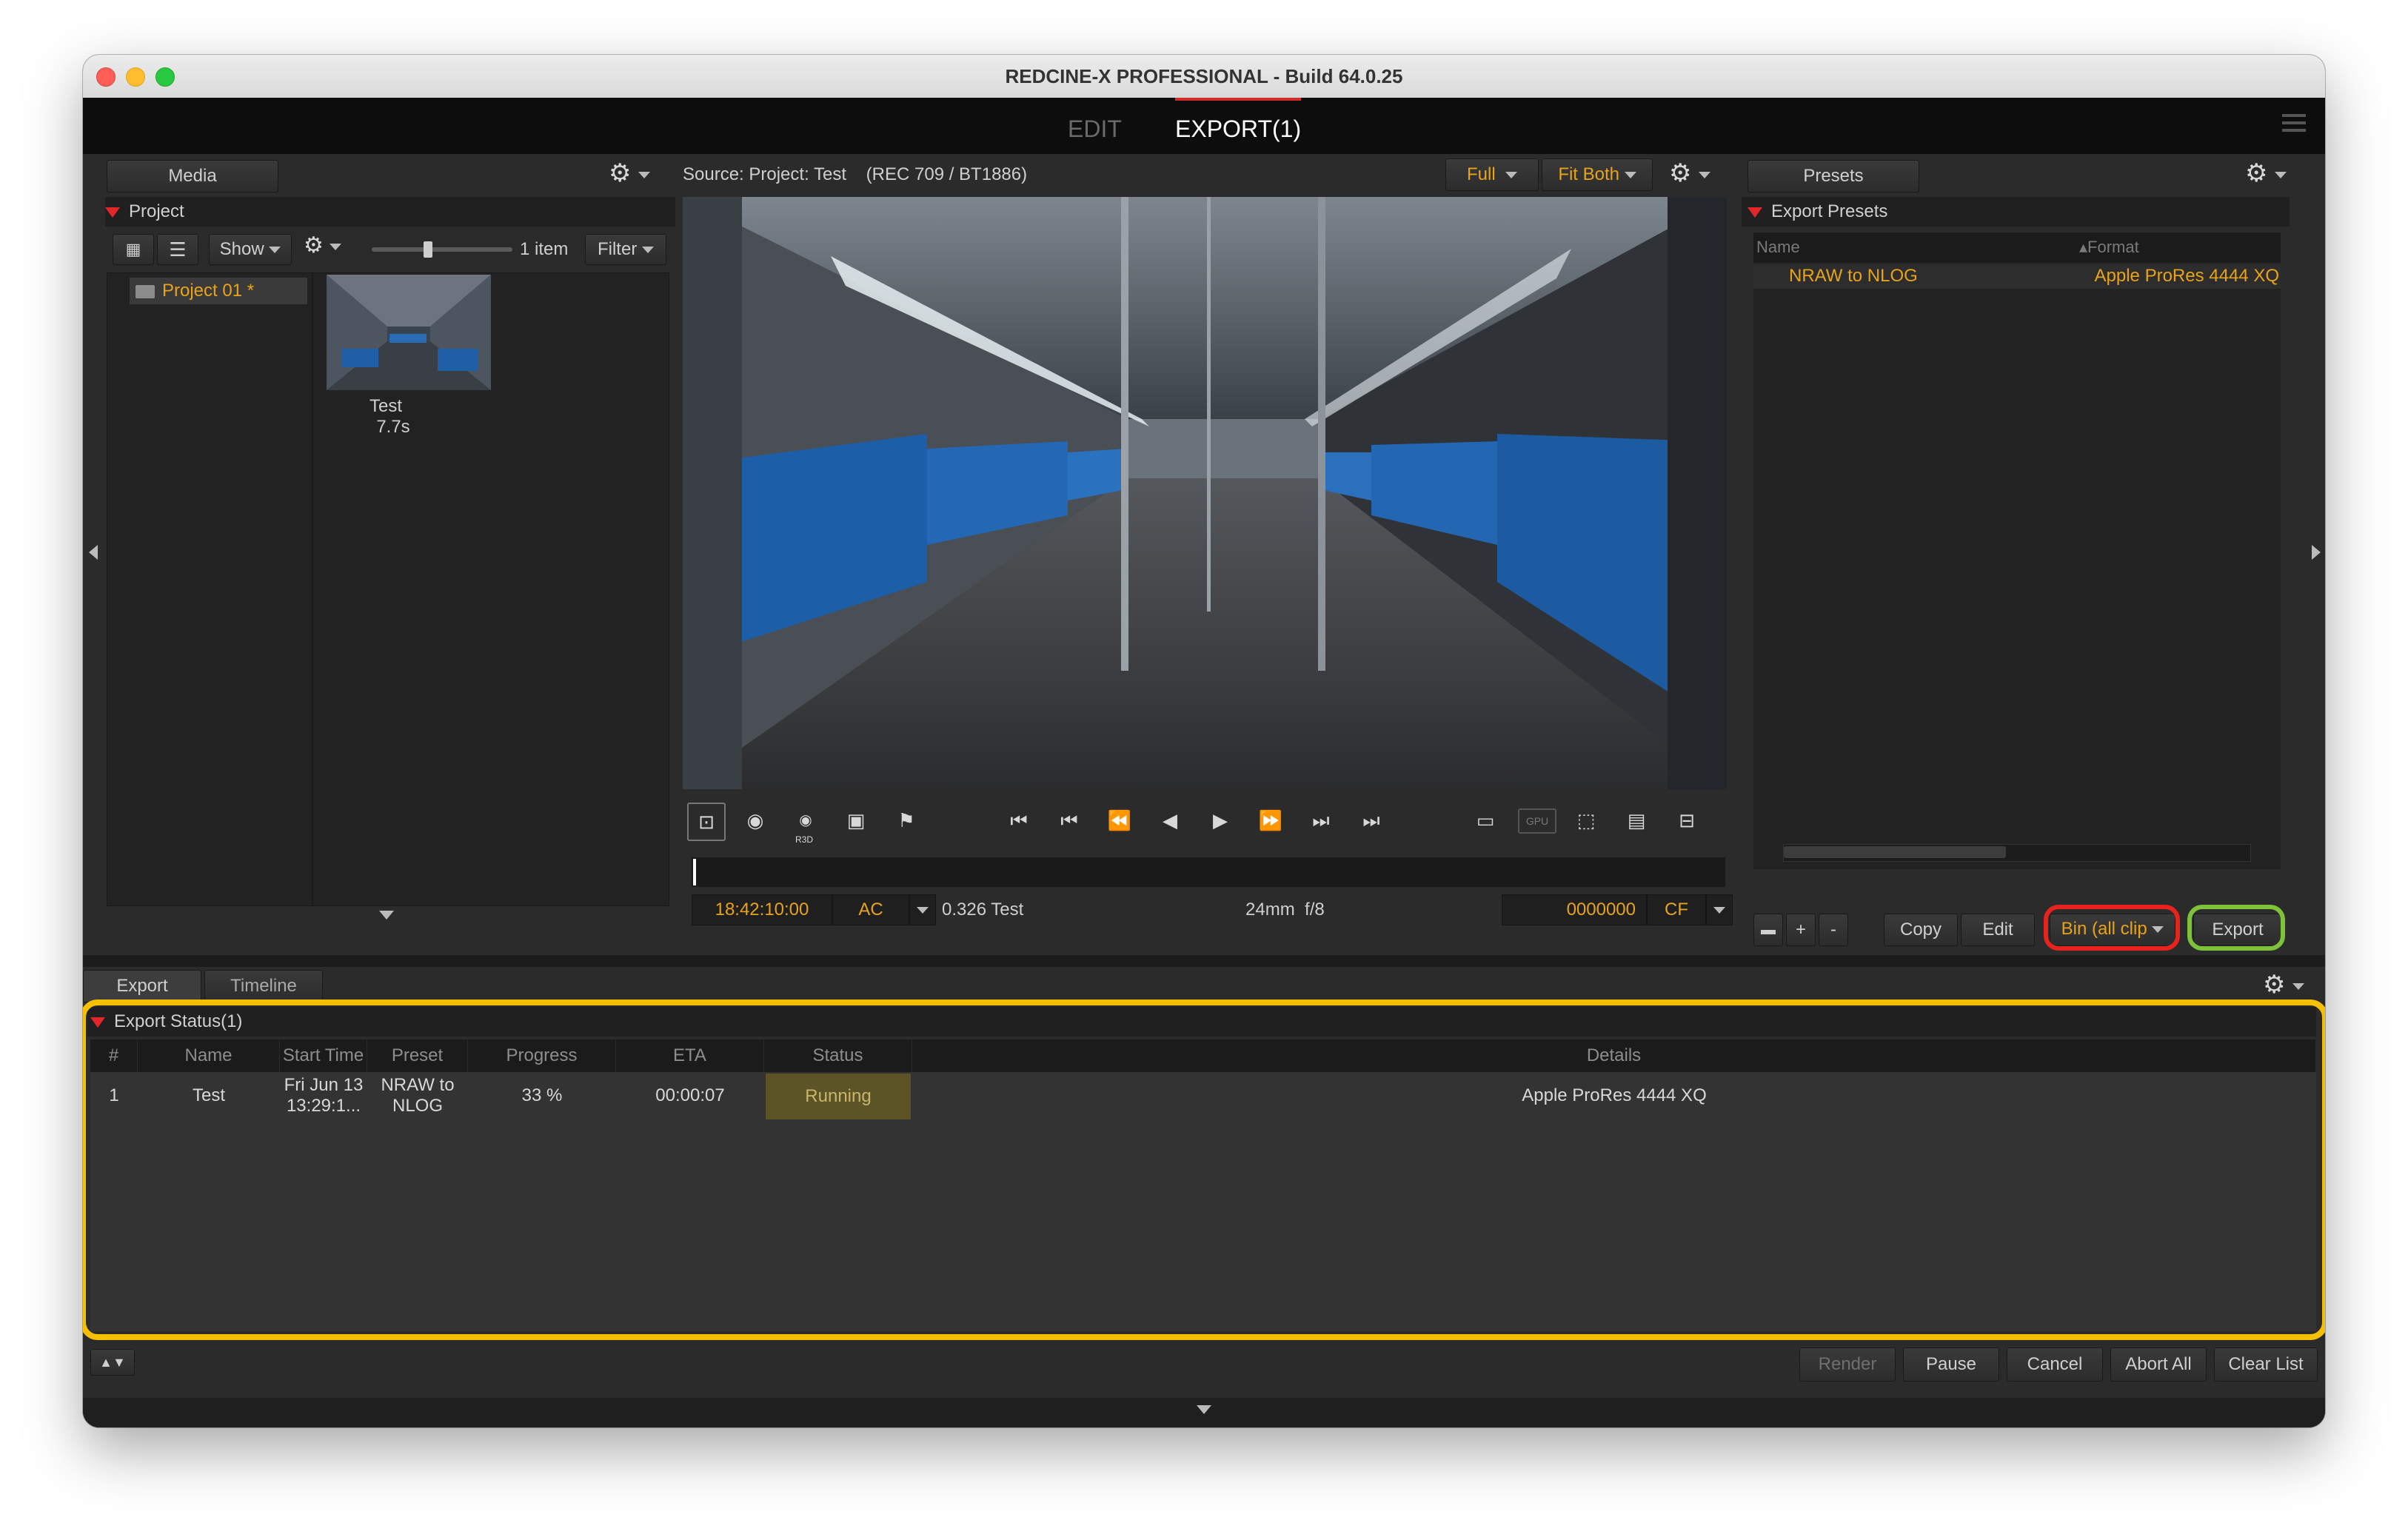  What do you see at coordinates (1847, 1365) in the screenshot?
I see `render-button: Render` at bounding box center [1847, 1365].